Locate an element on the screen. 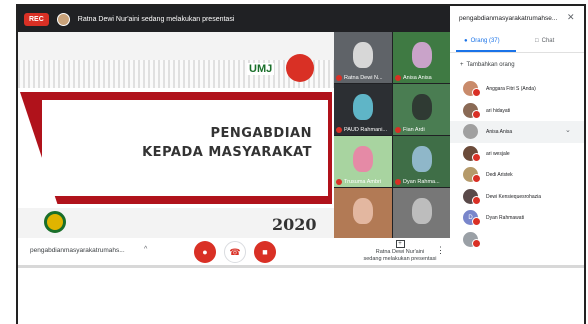 This screenshot has height=324, width=588. tab-divider is located at coordinates (517, 52).